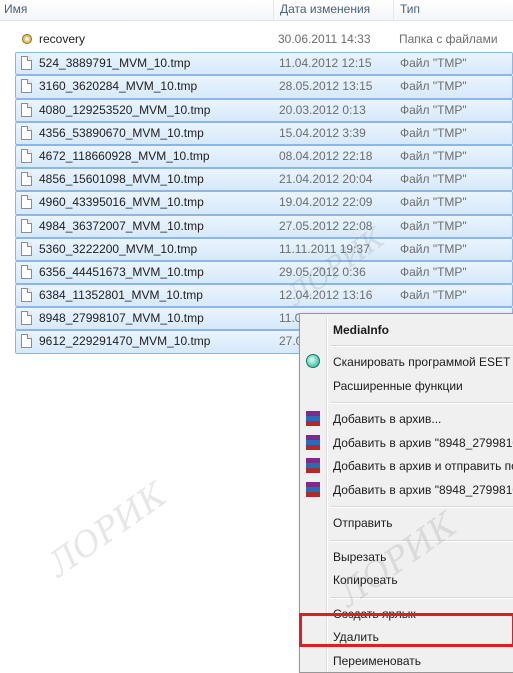 The width and height of the screenshot is (513, 673). I want to click on file-name: 4960_43395016_MVM_10.tmp, so click(121, 202).